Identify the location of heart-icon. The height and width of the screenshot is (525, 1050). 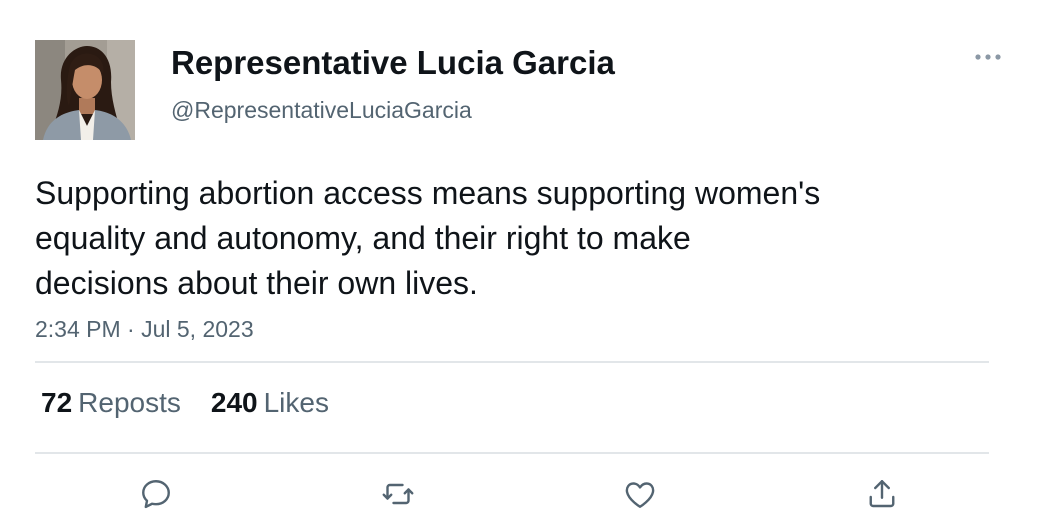
(640, 495).